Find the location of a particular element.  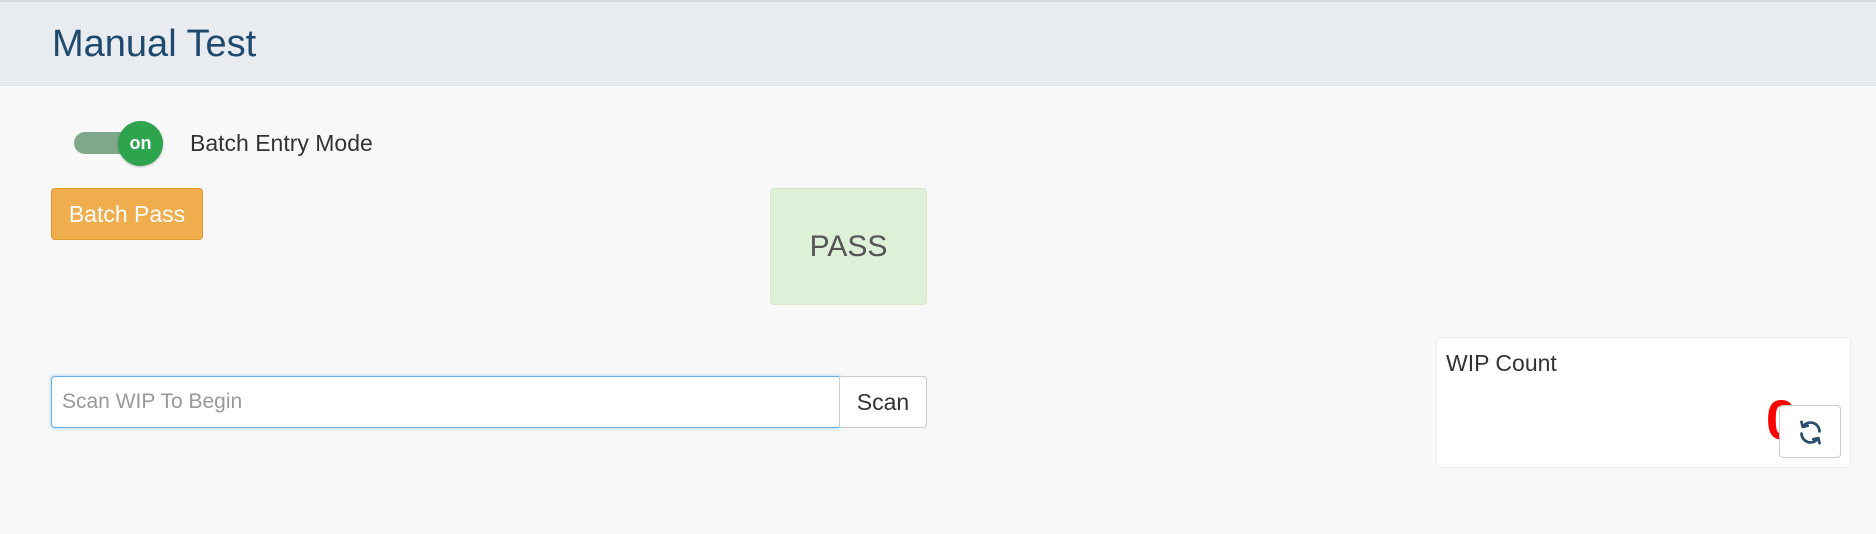

scan-input-group: Scan is located at coordinates (489, 402).